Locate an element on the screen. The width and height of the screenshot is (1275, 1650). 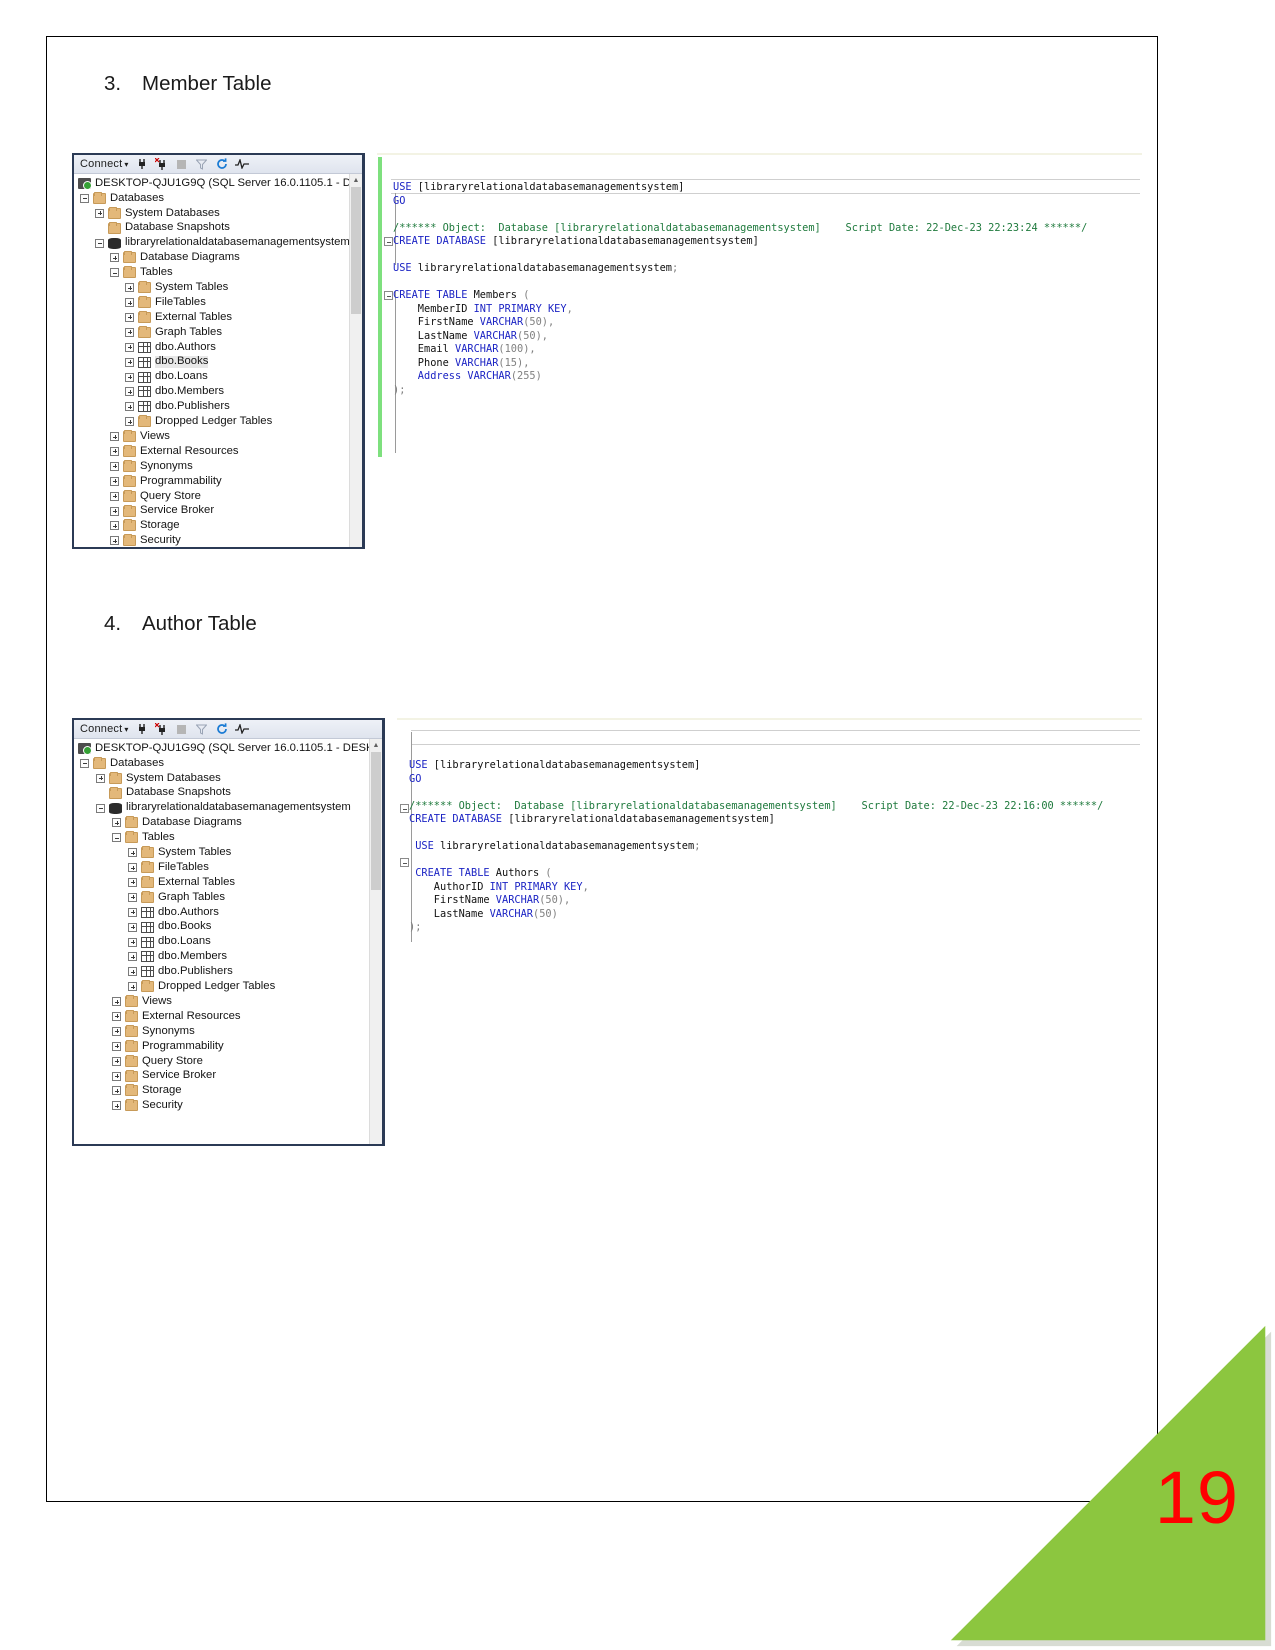
connect-plug-icon is located at coordinates (142, 729).